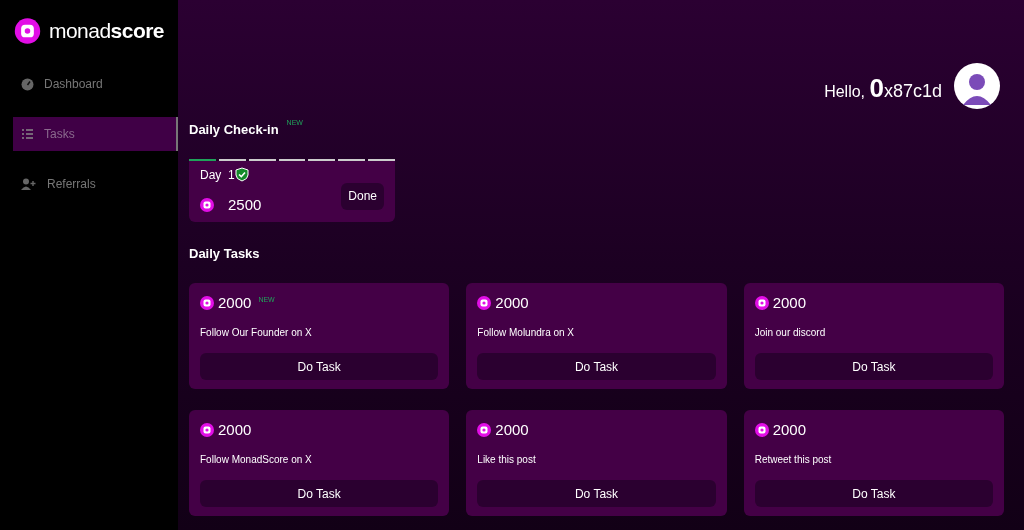 Image resolution: width=1024 pixels, height=530 pixels. Describe the element at coordinates (256, 333) in the screenshot. I see `task-label: Follow Our Founder on X` at that location.